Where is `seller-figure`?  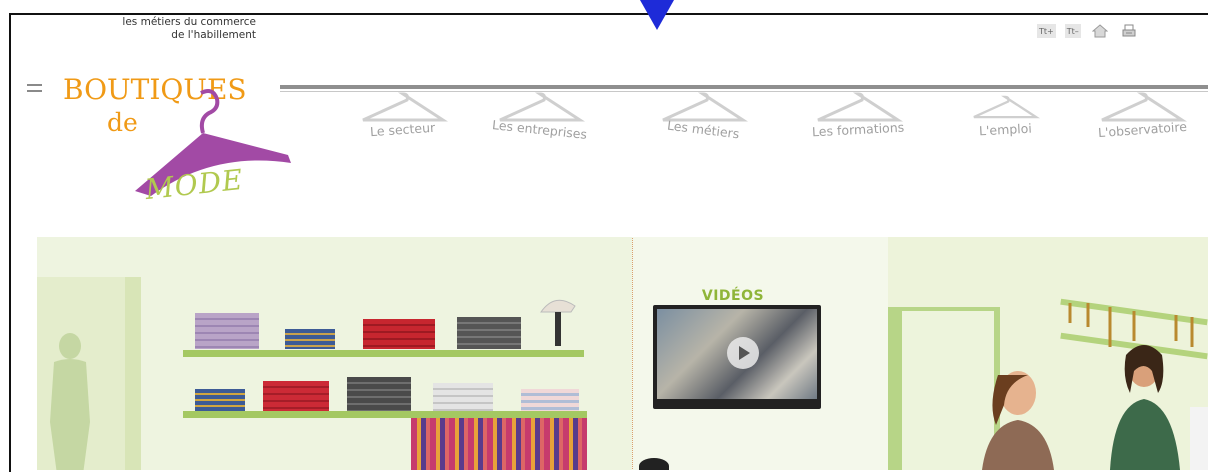
seller-figure is located at coordinates (1145, 407).